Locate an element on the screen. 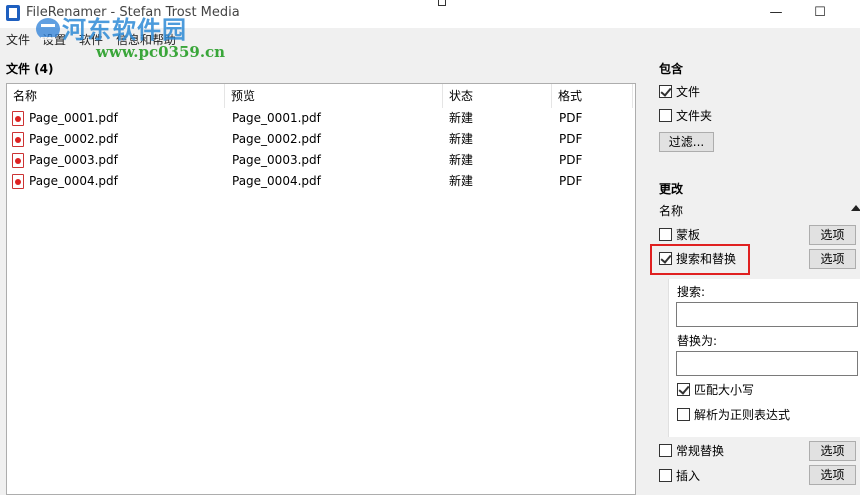 This screenshot has height=495, width=860. regular-replace-label: 常规替换 is located at coordinates (700, 451).